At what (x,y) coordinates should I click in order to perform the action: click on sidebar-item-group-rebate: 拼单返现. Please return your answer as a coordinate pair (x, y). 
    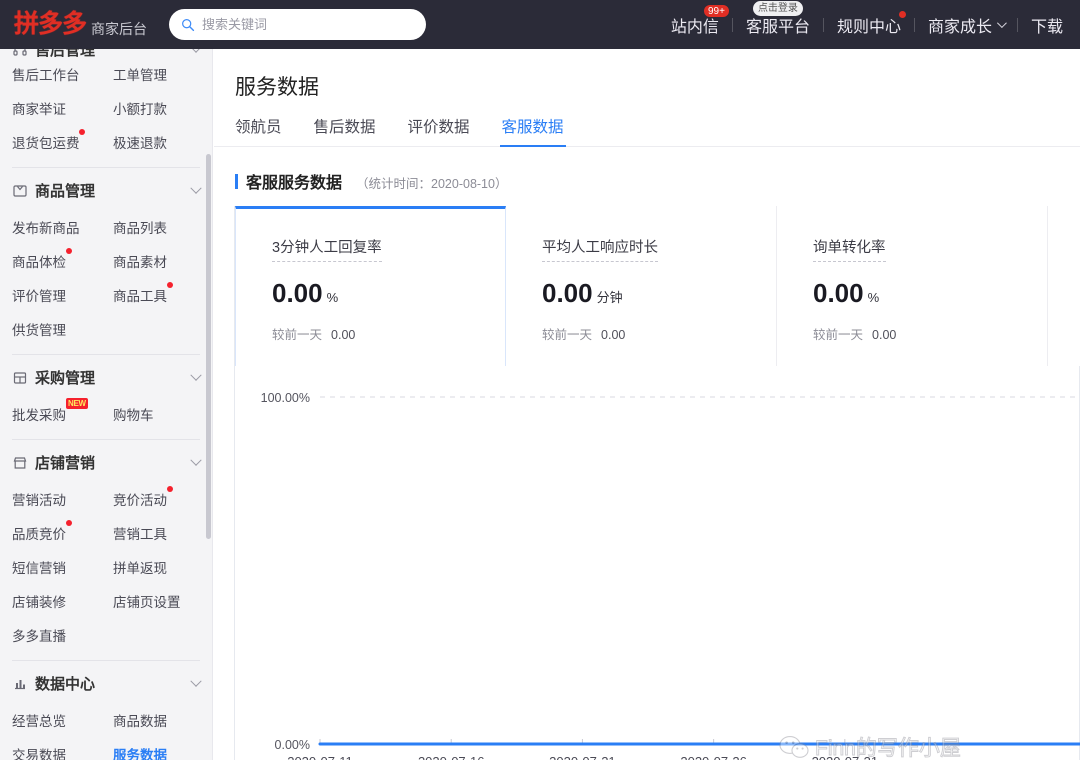
    Looking at the image, I should click on (151, 567).